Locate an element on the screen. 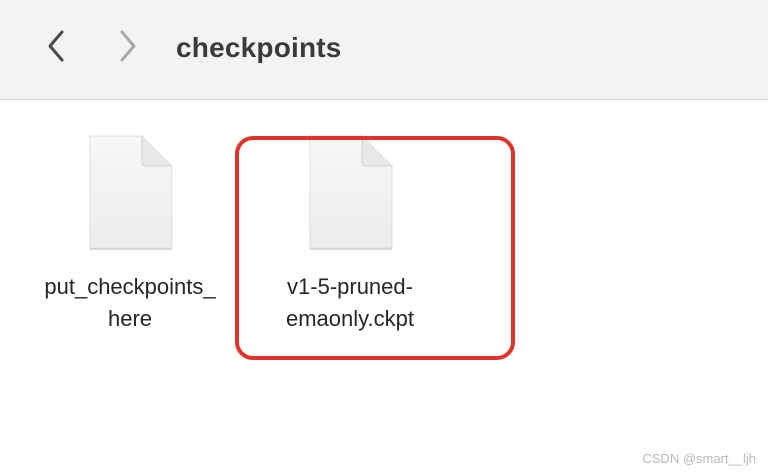  back-button is located at coordinates (56, 46).